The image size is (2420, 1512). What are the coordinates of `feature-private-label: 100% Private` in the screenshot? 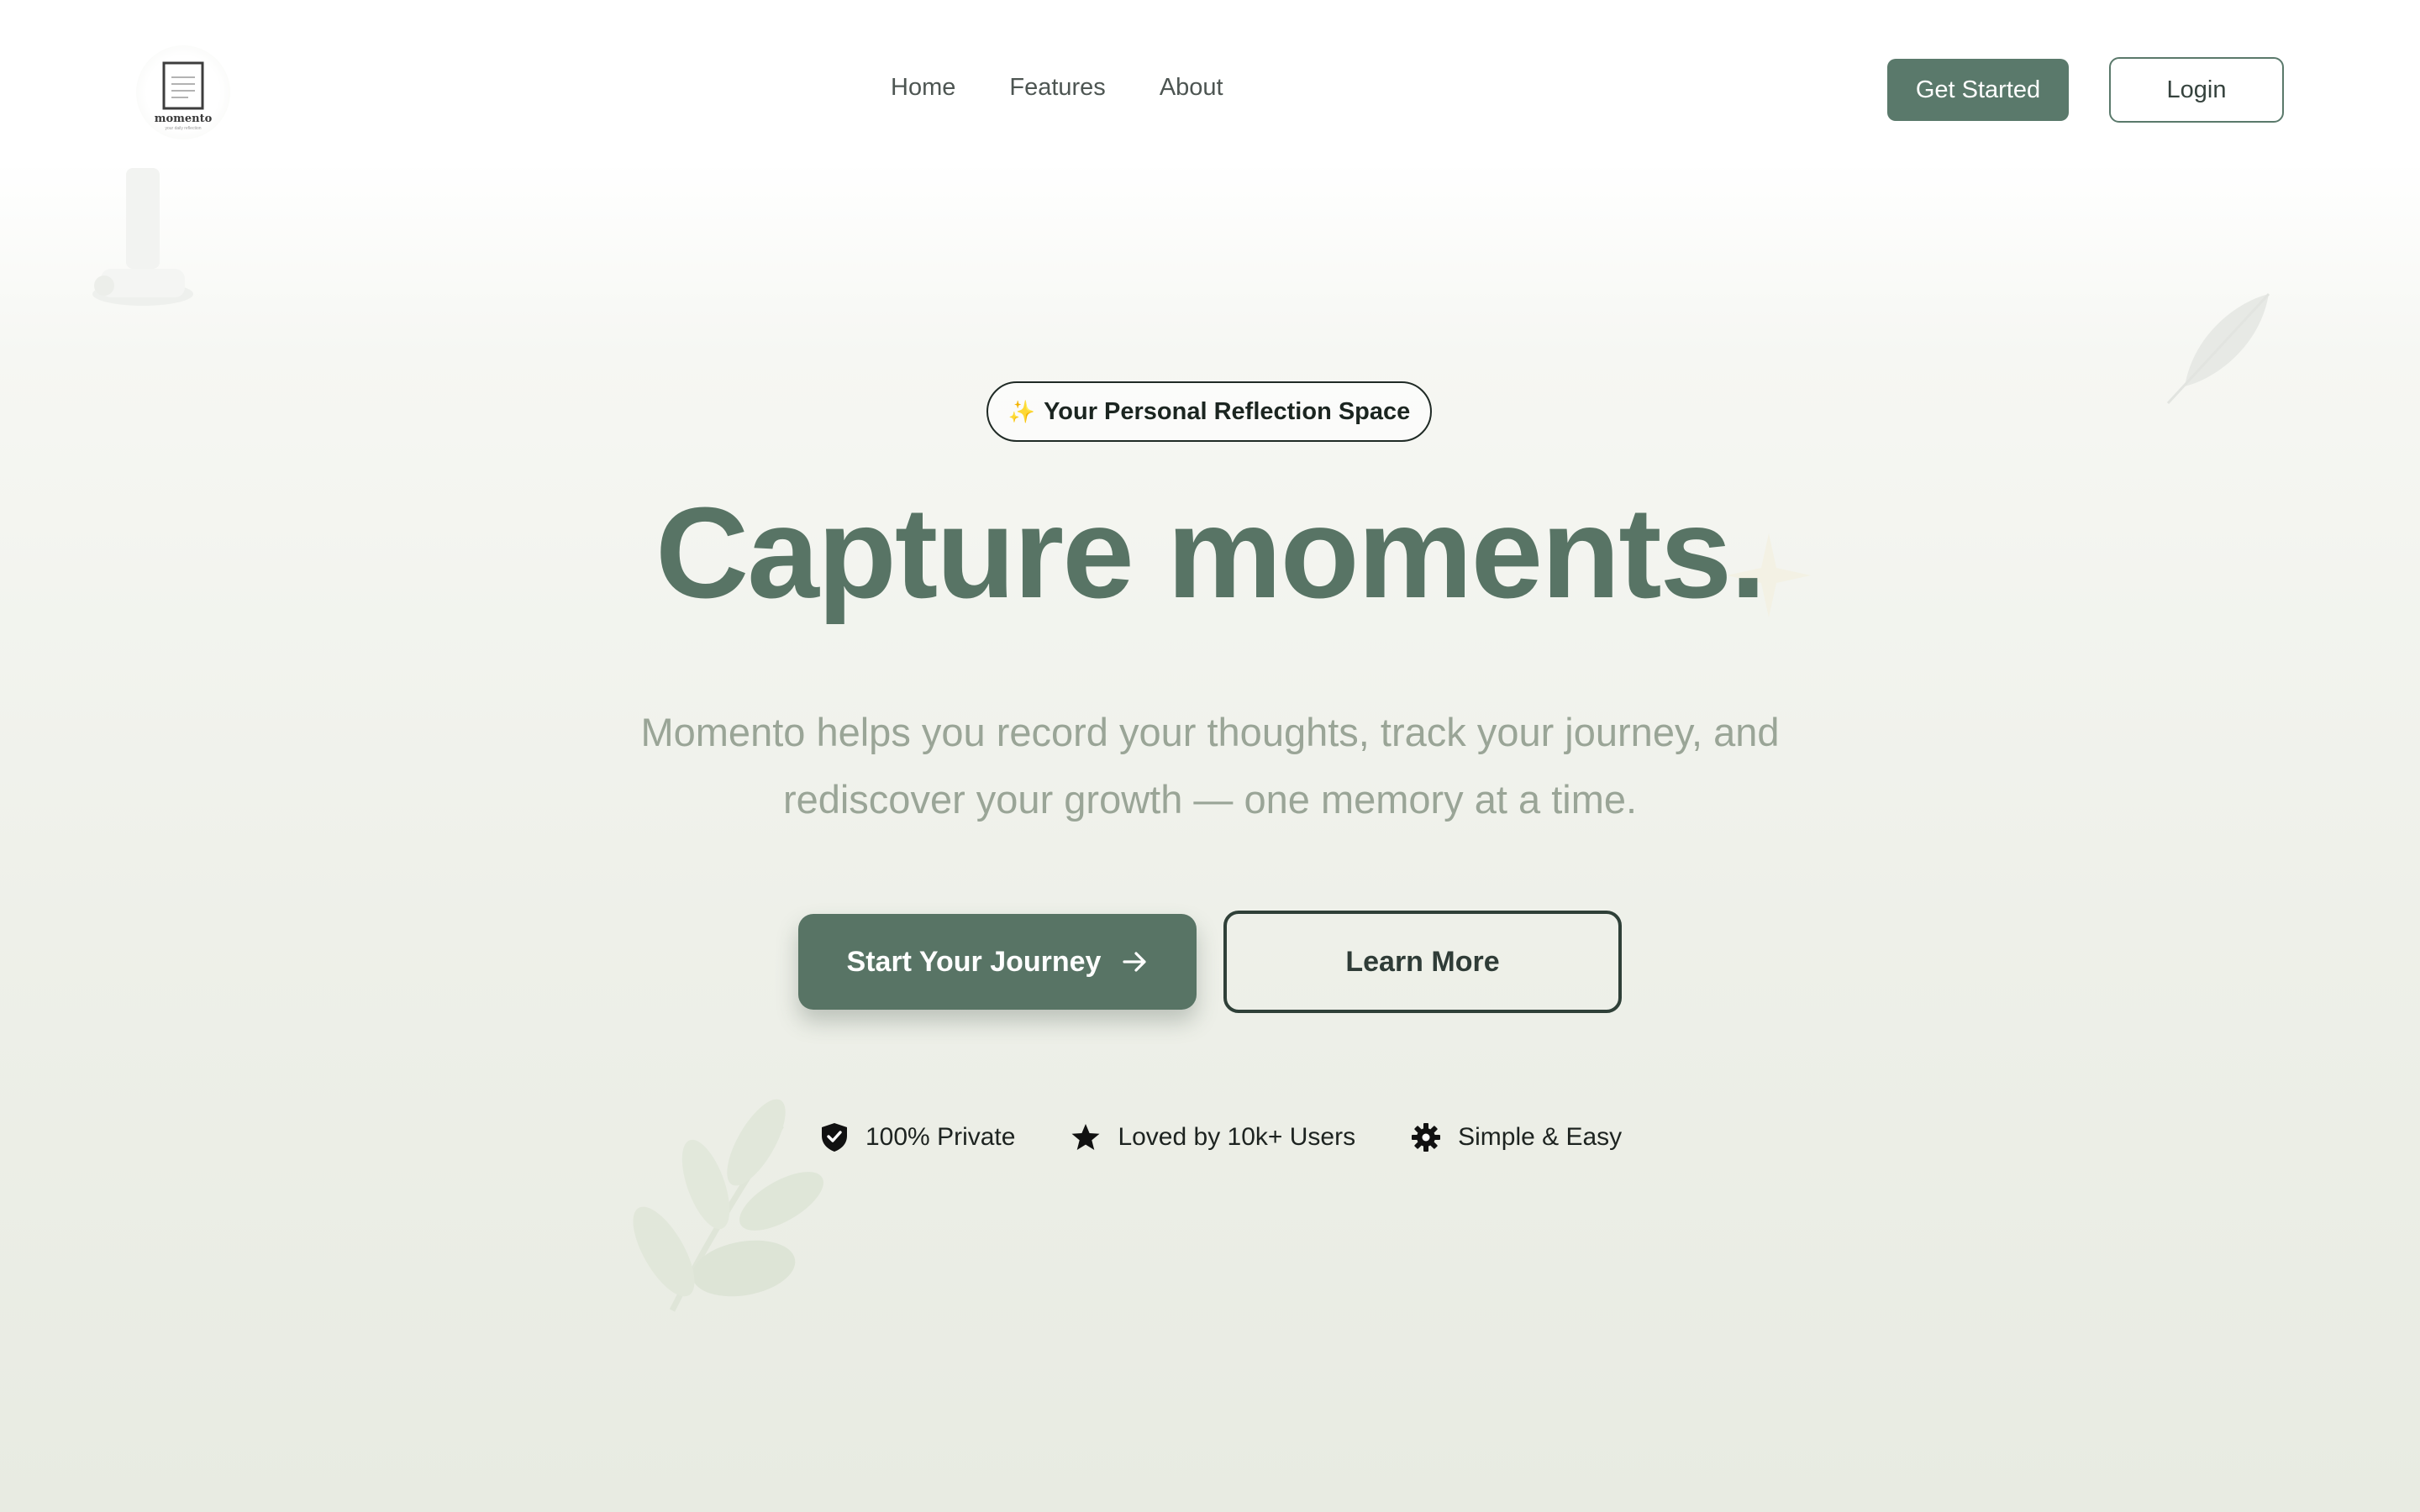 It's located at (940, 1137).